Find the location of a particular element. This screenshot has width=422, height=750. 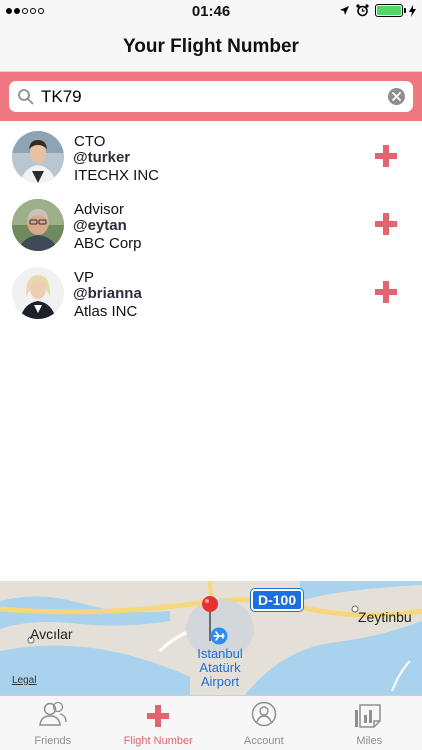

road-badge: D-100 is located at coordinates (277, 600).